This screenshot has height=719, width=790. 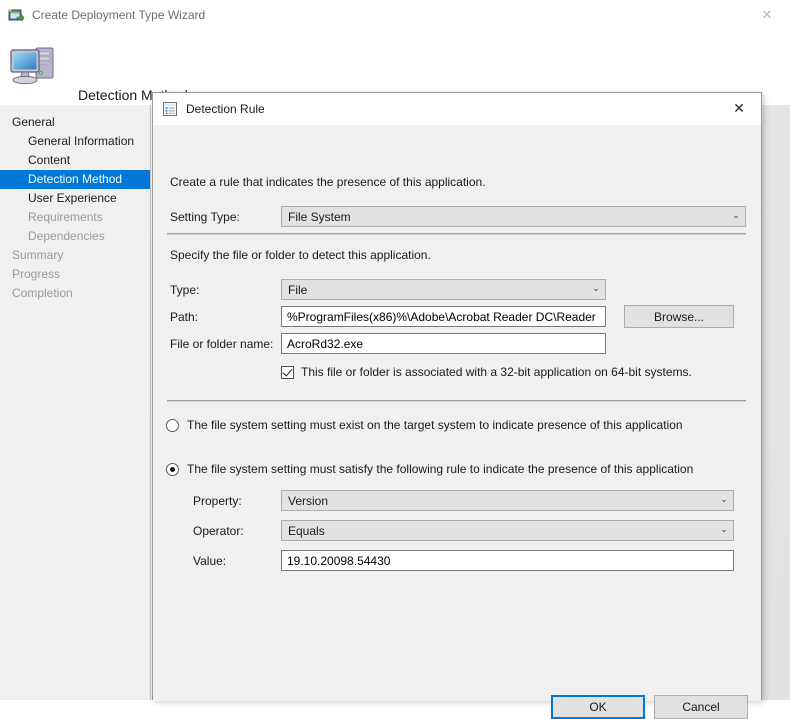 I want to click on dialog-close-button: ✕, so click(x=739, y=109).